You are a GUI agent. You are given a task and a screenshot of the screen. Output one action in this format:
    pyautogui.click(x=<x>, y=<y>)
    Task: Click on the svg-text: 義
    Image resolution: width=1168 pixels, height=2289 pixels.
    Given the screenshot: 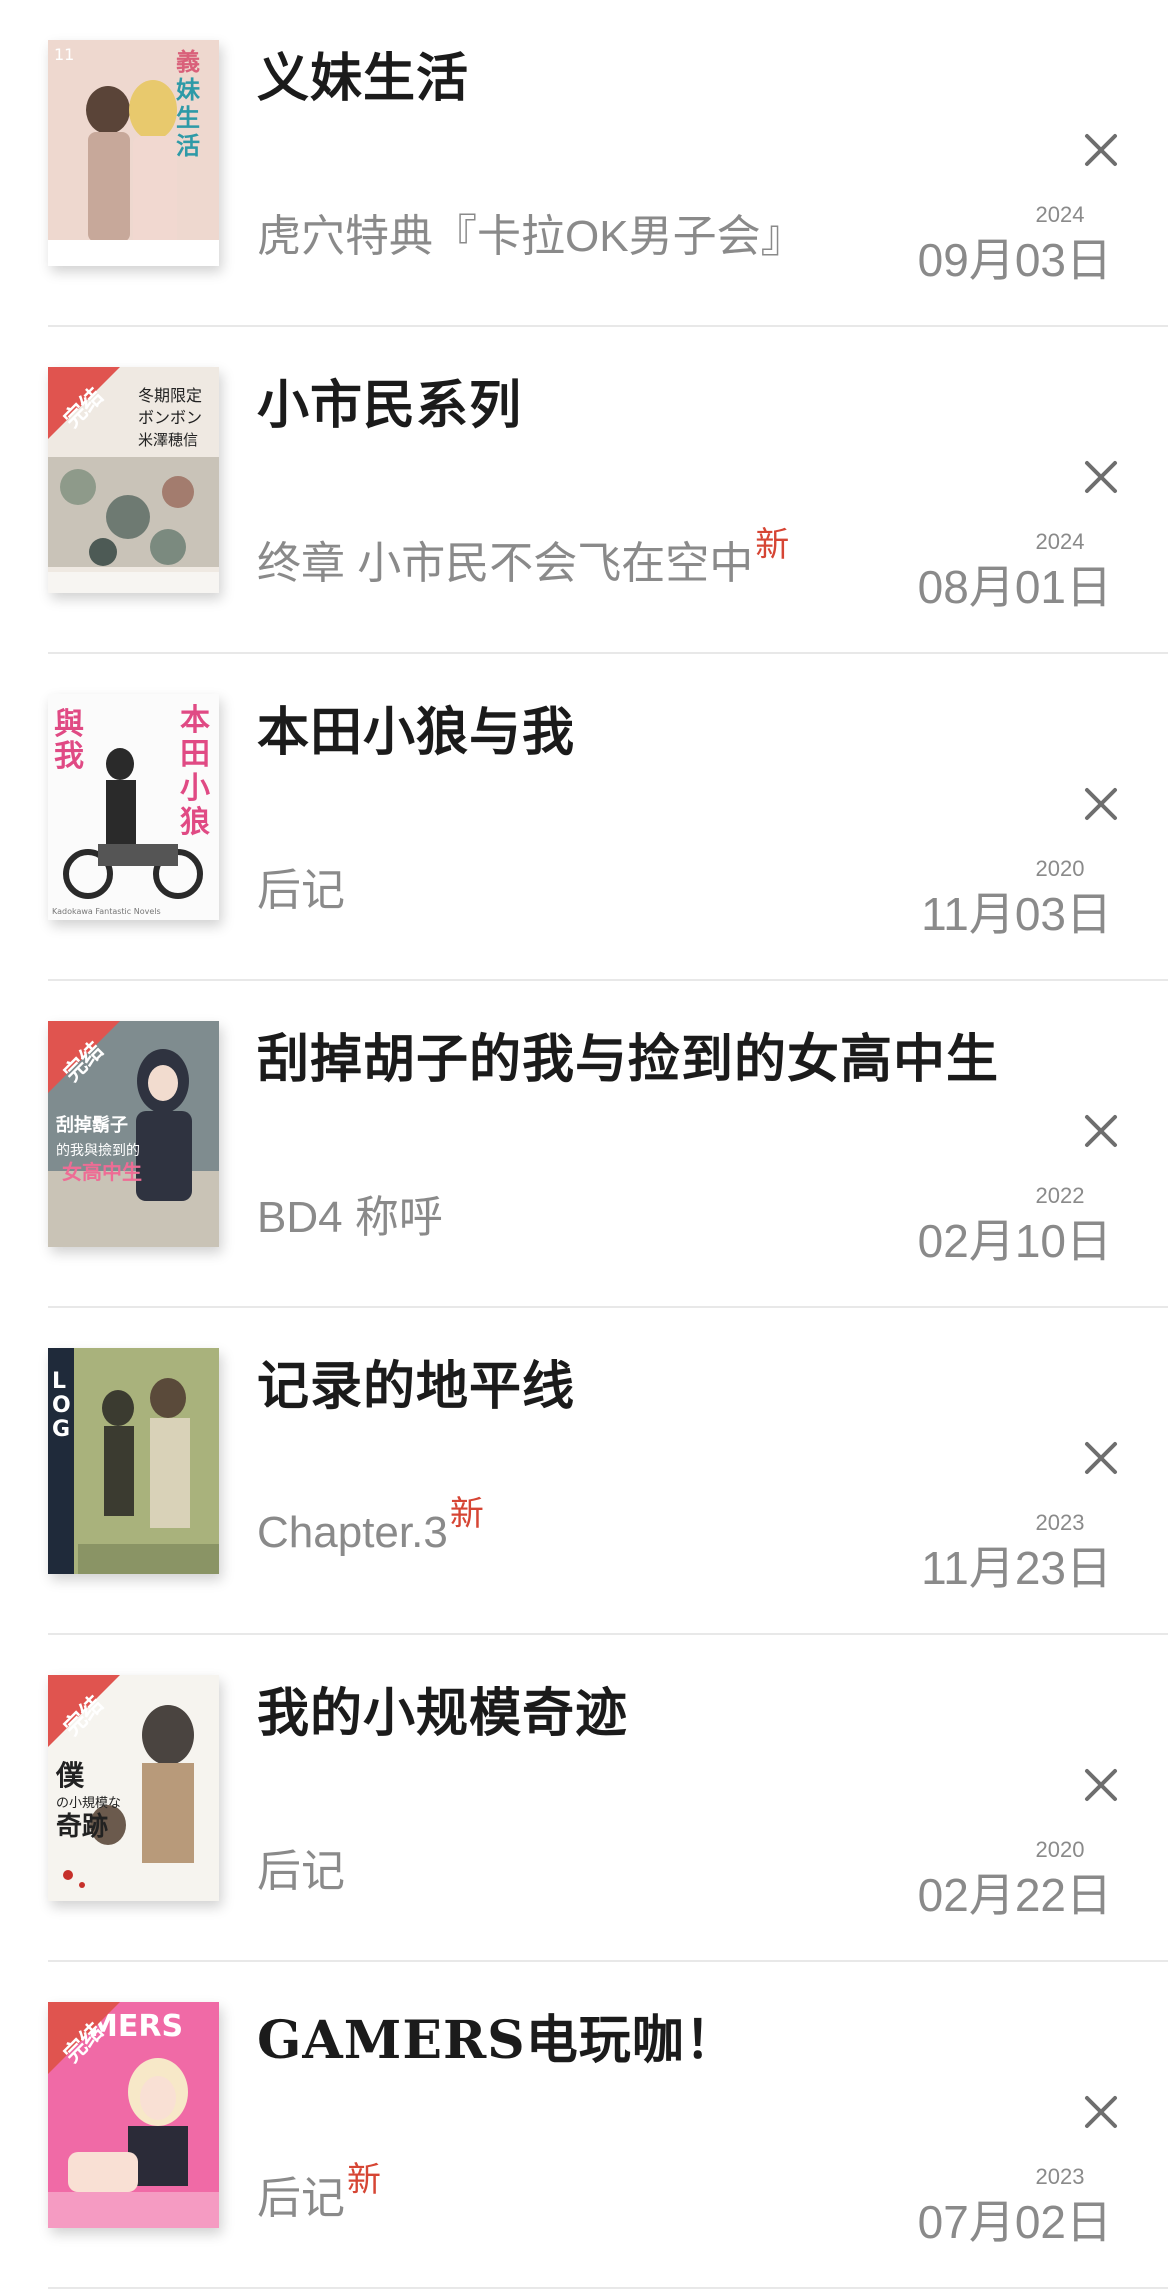 What is the action you would take?
    pyautogui.click(x=188, y=61)
    